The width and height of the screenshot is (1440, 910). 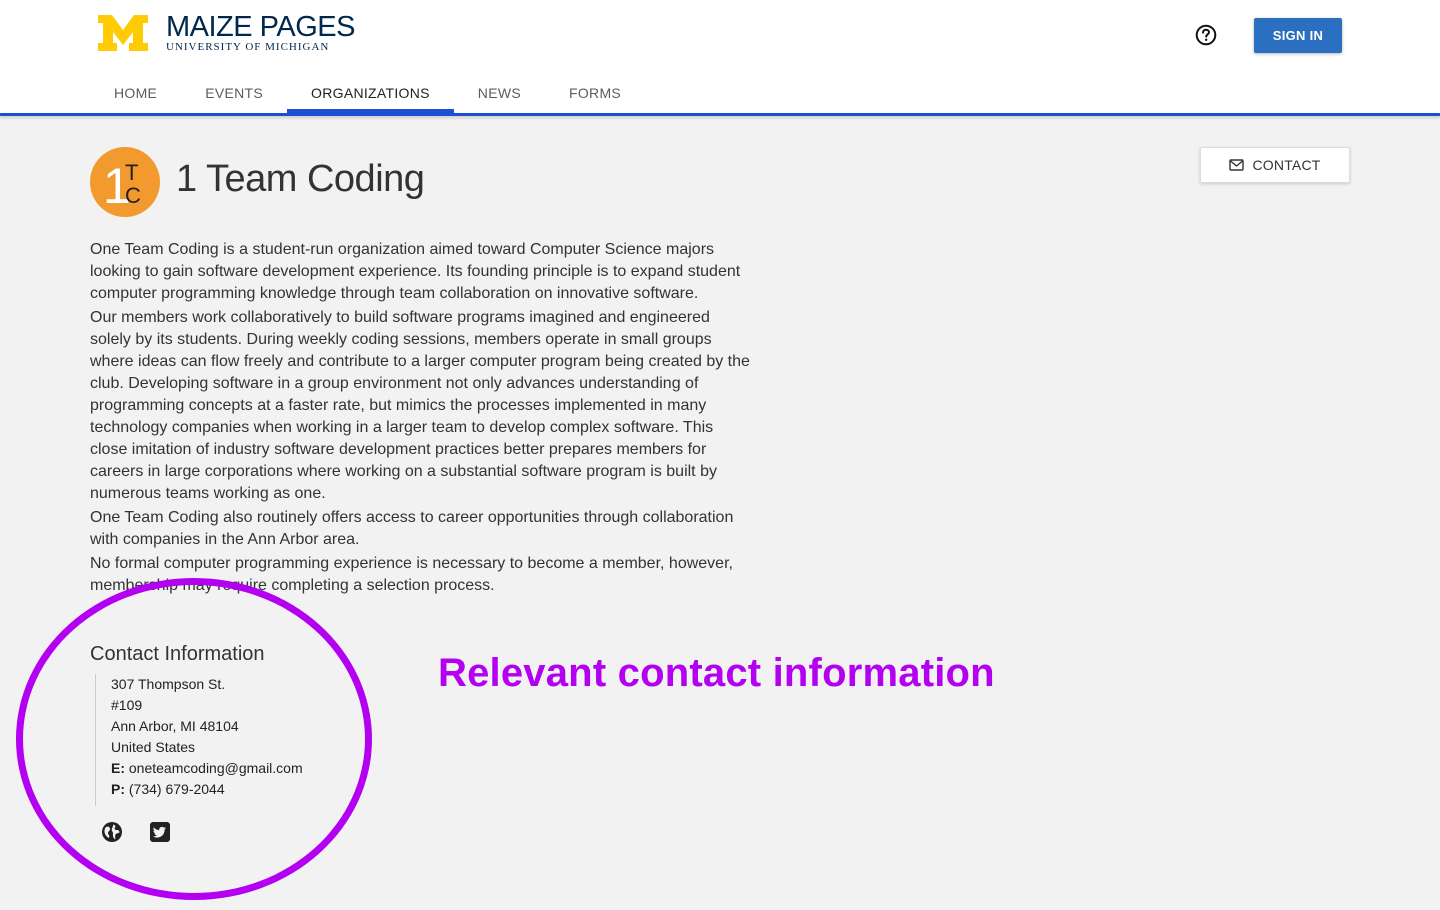 What do you see at coordinates (160, 832) in the screenshot?
I see `twitter-icon` at bounding box center [160, 832].